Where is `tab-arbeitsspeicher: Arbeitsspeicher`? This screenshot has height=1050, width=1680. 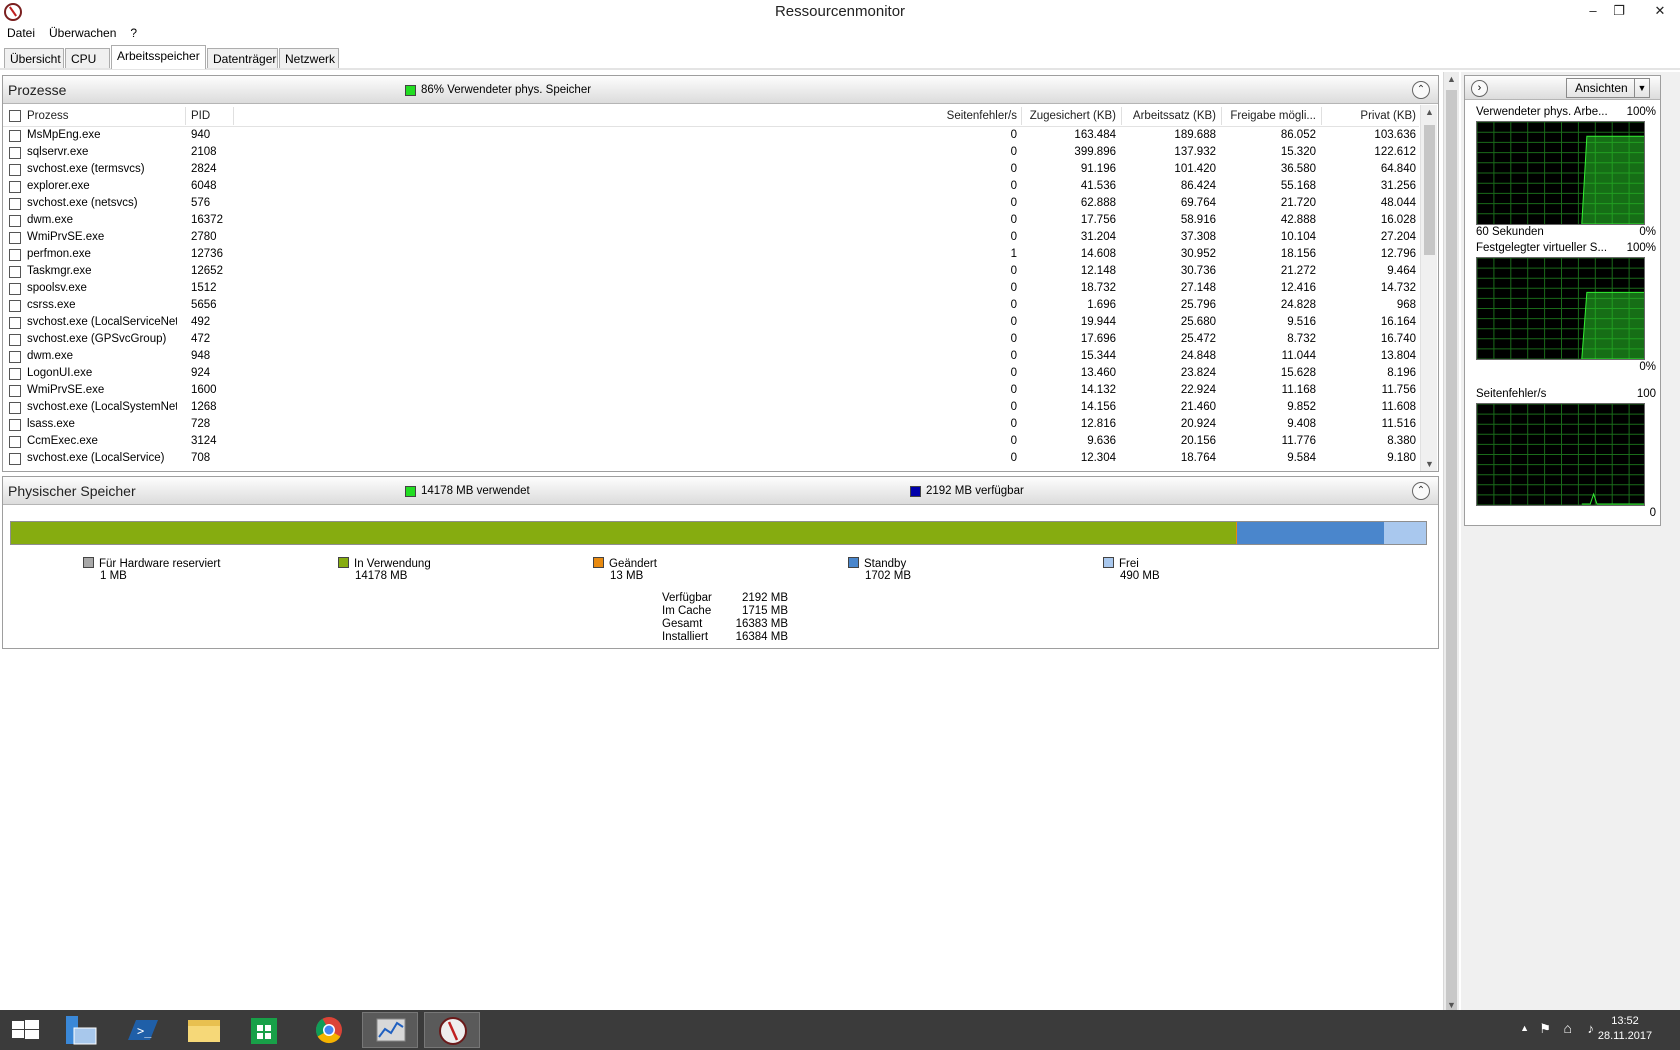 tab-arbeitsspeicher: Arbeitsspeicher is located at coordinates (158, 57).